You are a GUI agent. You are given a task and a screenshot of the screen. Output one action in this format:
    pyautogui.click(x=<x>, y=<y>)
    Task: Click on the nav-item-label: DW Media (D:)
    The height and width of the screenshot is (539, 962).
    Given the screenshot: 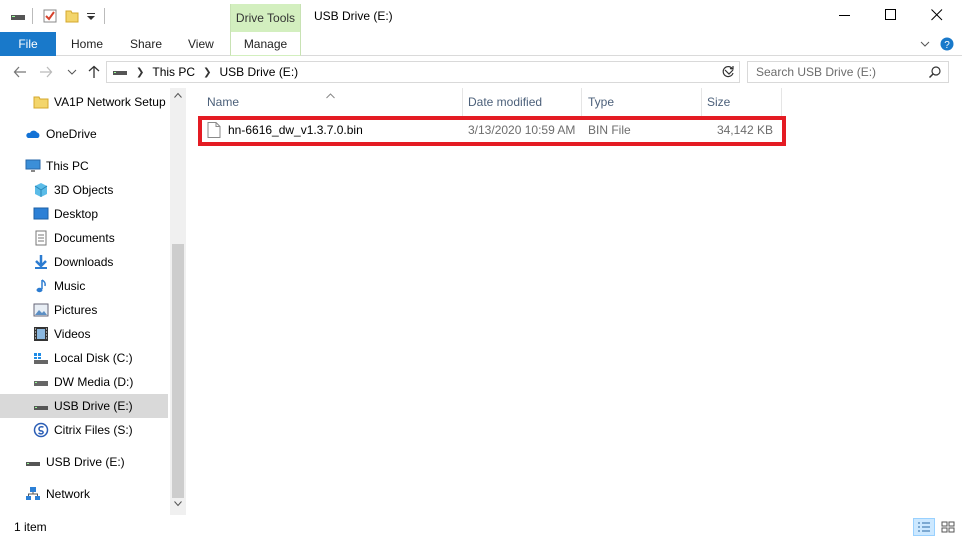 What is the action you would take?
    pyautogui.click(x=94, y=382)
    